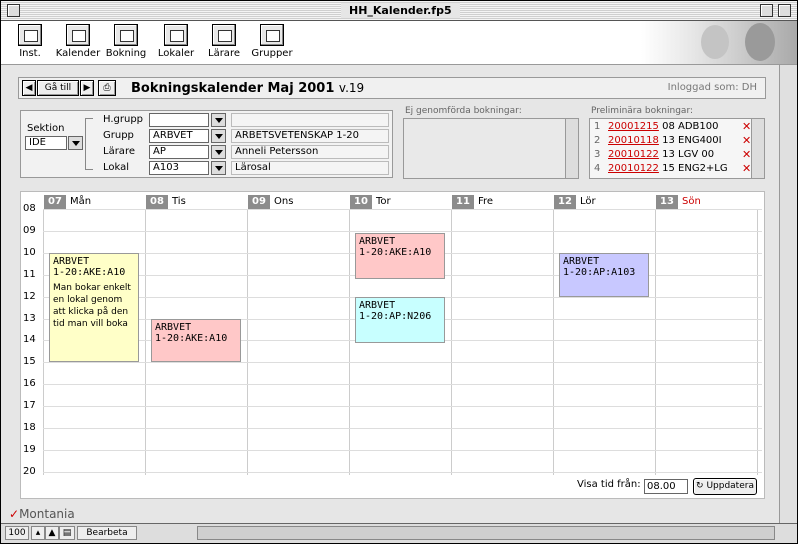 Image resolution: width=798 pixels, height=544 pixels. I want to click on hour-label: 16, so click(29, 384).